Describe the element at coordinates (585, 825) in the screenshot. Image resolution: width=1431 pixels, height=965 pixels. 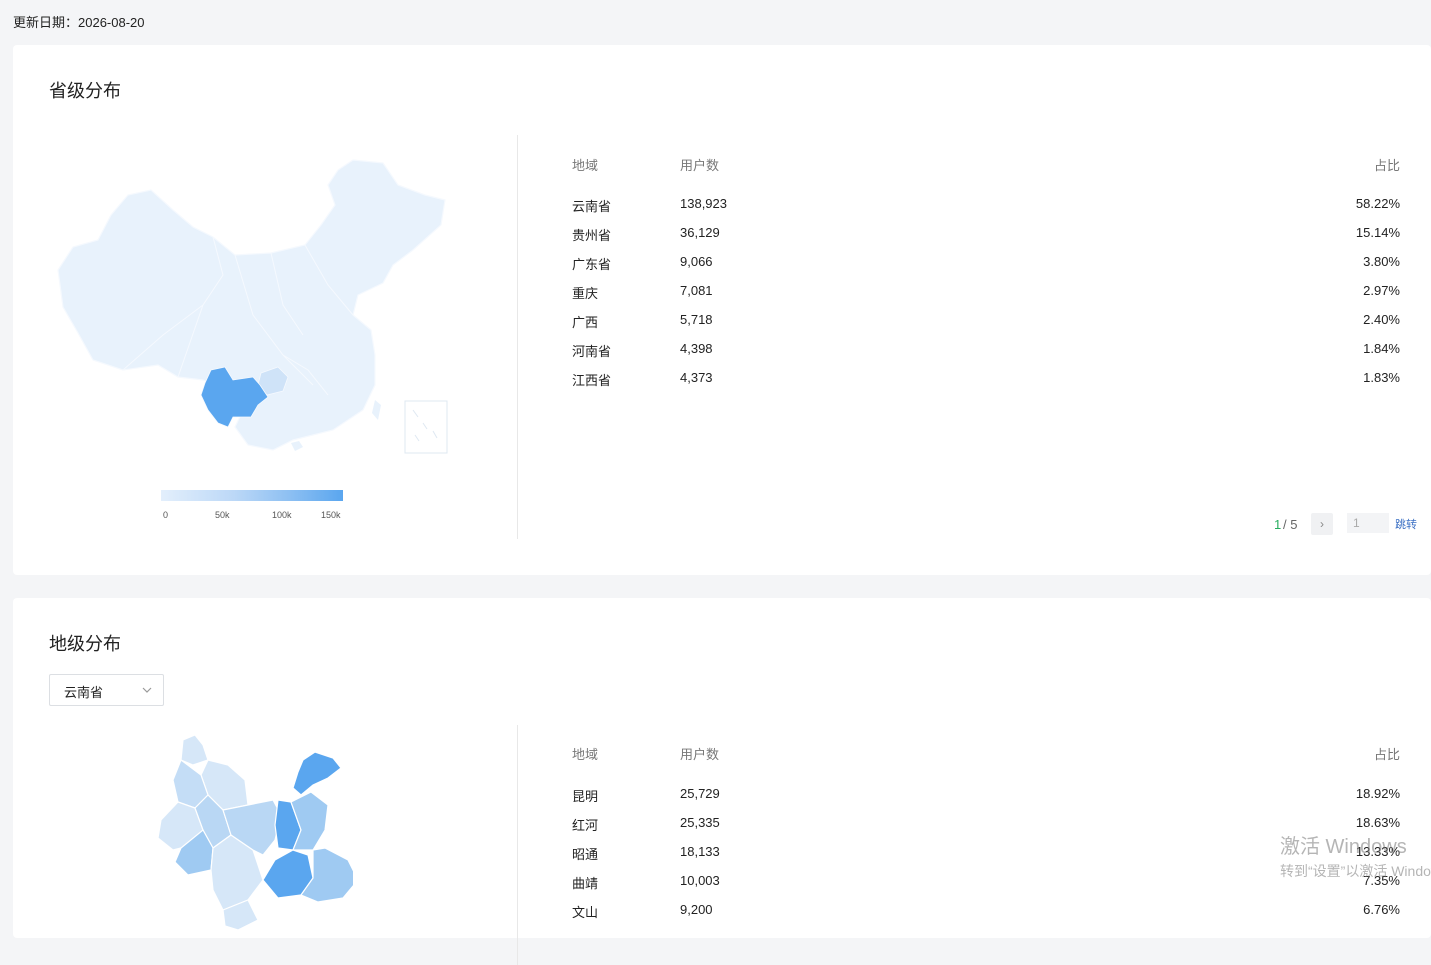
I see `row-region: 红河` at that location.